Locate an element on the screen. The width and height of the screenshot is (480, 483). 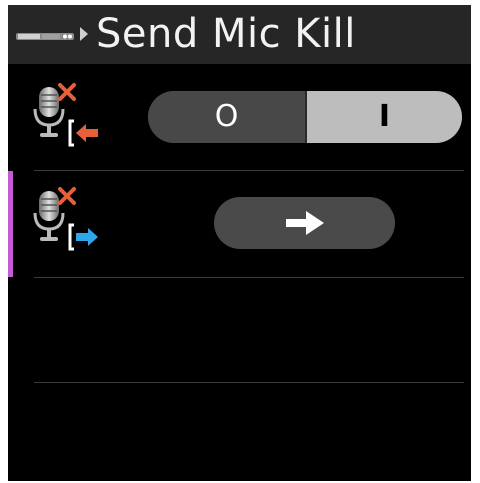
mic-kill-receive-icon is located at coordinates (65, 115).